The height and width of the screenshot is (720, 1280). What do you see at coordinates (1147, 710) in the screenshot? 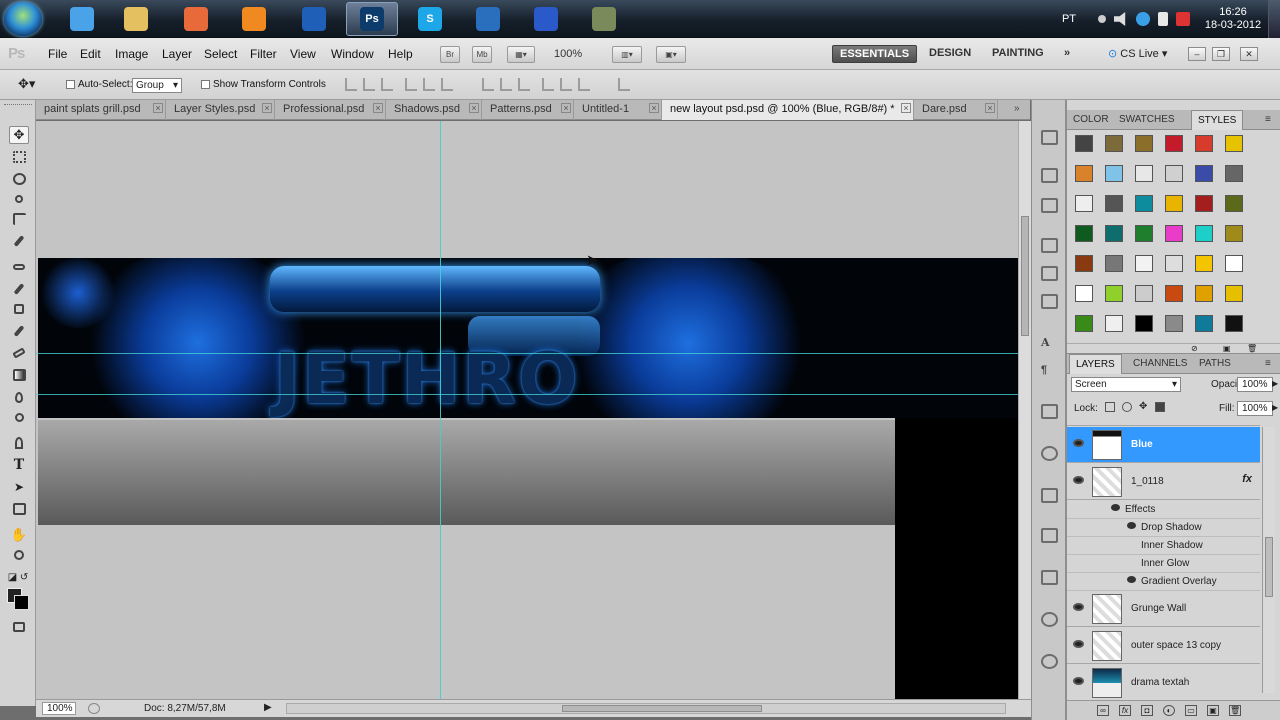
I see `add-mask-icon: ◘` at bounding box center [1147, 710].